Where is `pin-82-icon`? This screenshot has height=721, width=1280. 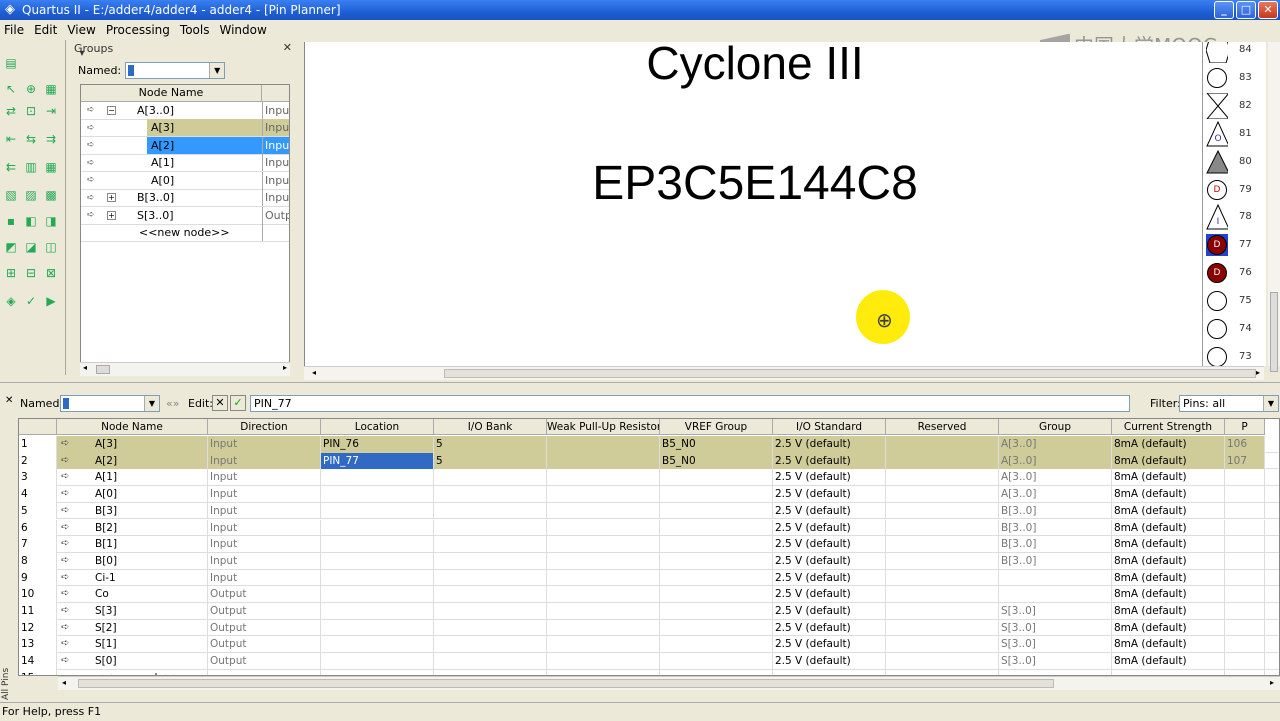 pin-82-icon is located at coordinates (1217, 105).